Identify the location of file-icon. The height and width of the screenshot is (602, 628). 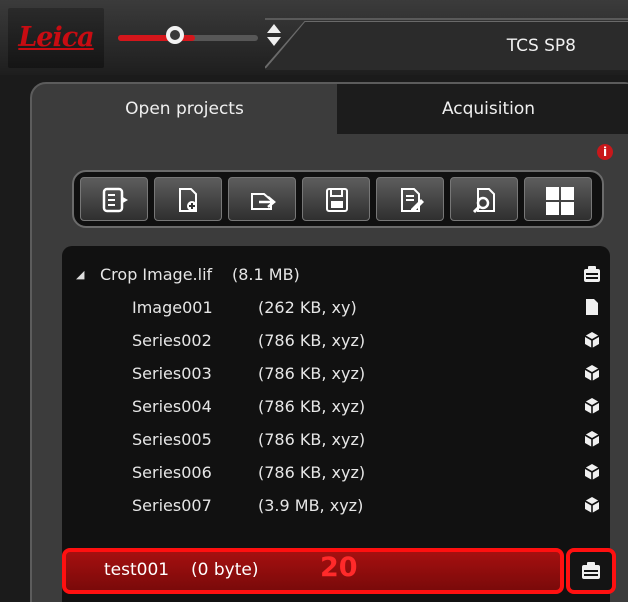
(592, 307).